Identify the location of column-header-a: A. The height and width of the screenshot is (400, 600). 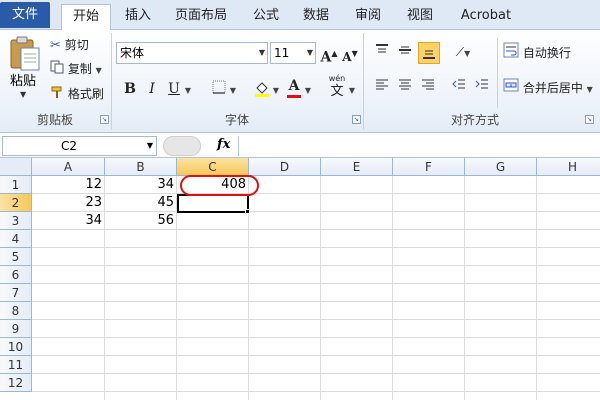
(68, 167).